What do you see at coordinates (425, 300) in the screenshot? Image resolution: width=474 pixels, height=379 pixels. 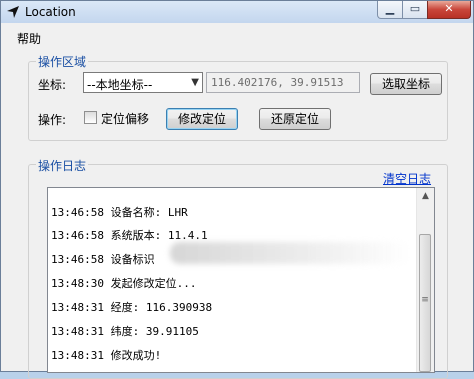 I see `grip-icon: ≡` at bounding box center [425, 300].